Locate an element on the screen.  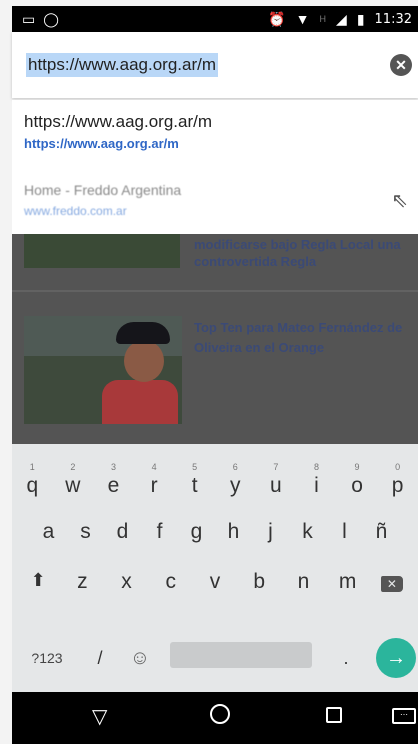
key-g: g is located at coordinates (196, 532).